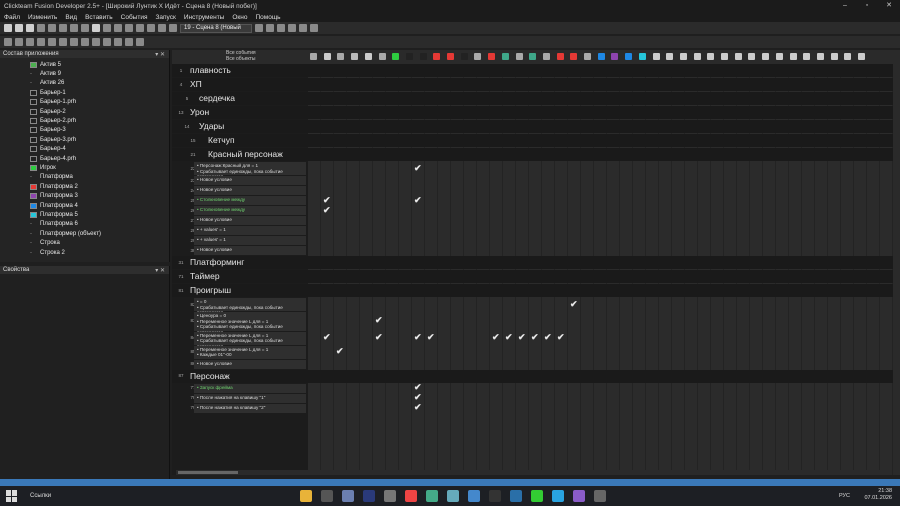  Describe the element at coordinates (532, 154) in the screenshot. I see `event-group: 21 Красный персонаж` at that location.